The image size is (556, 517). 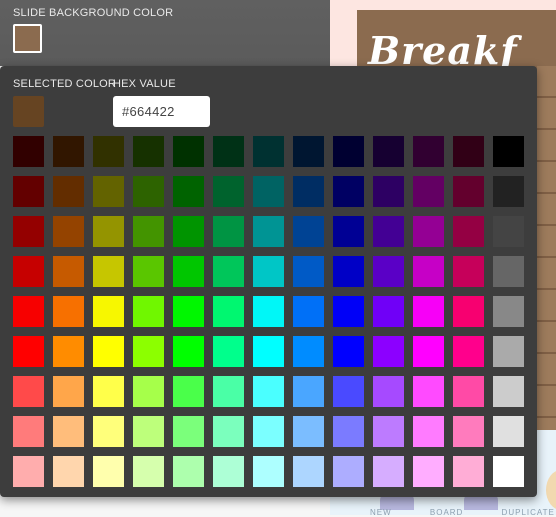 What do you see at coordinates (27, 38) in the screenshot?
I see `slide-background-swatch` at bounding box center [27, 38].